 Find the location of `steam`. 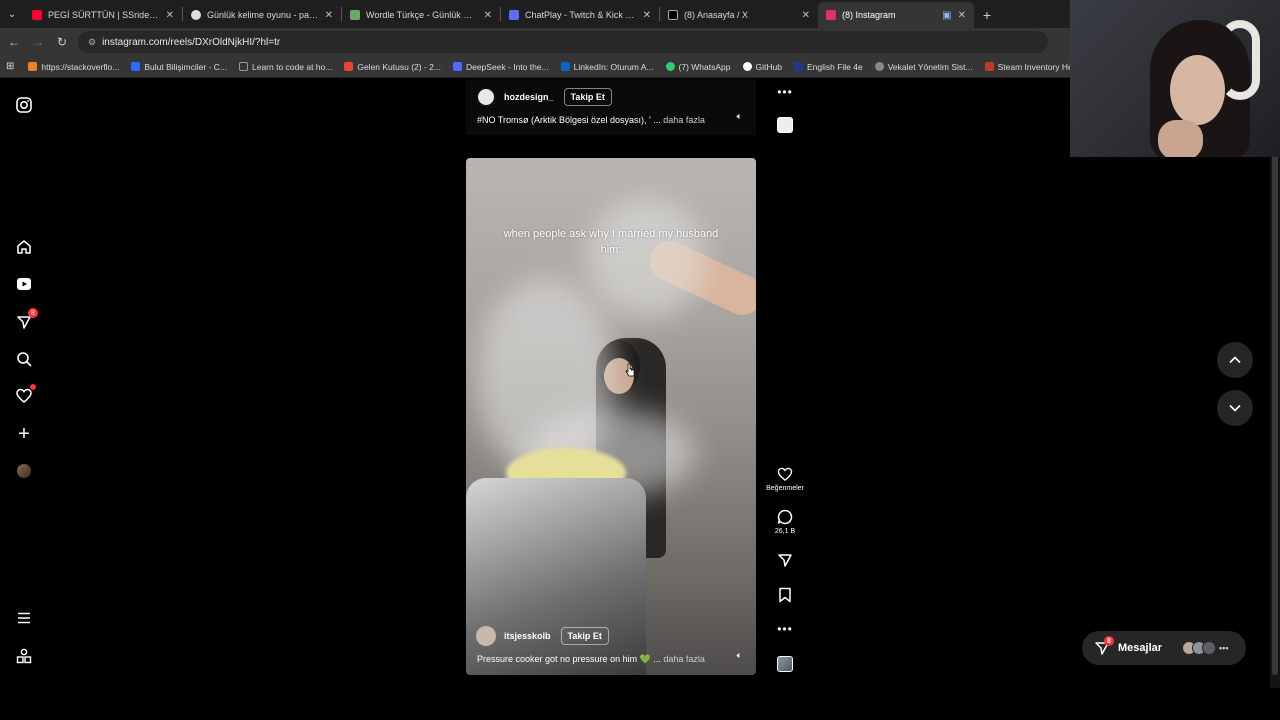

steam is located at coordinates (646, 258).